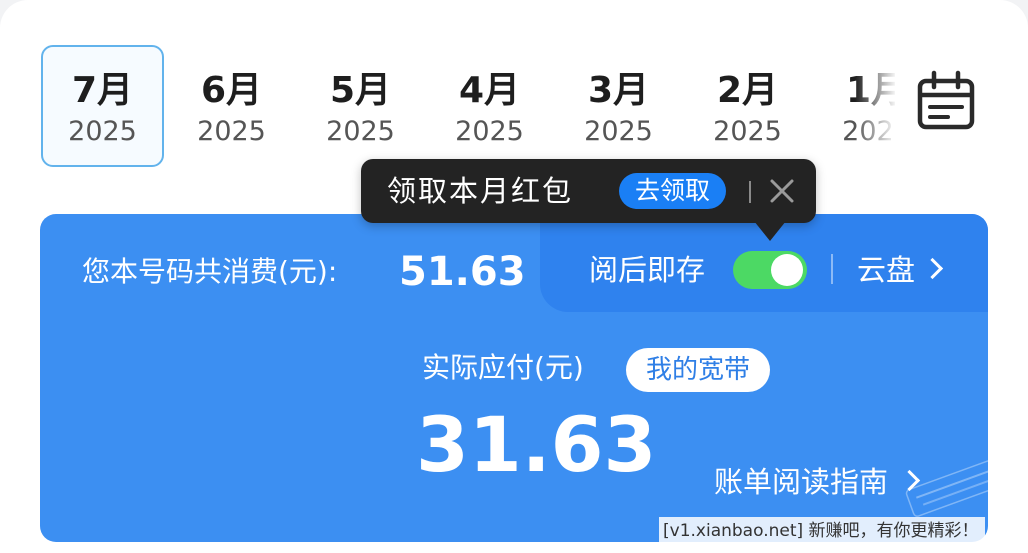 This screenshot has width=1028, height=553. I want to click on amount-due-value: 31.63, so click(536, 444).